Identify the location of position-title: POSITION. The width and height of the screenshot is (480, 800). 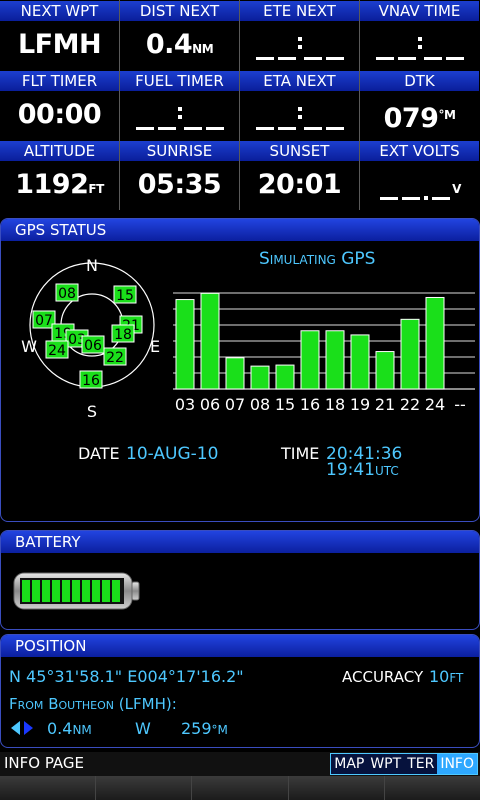
(240, 646).